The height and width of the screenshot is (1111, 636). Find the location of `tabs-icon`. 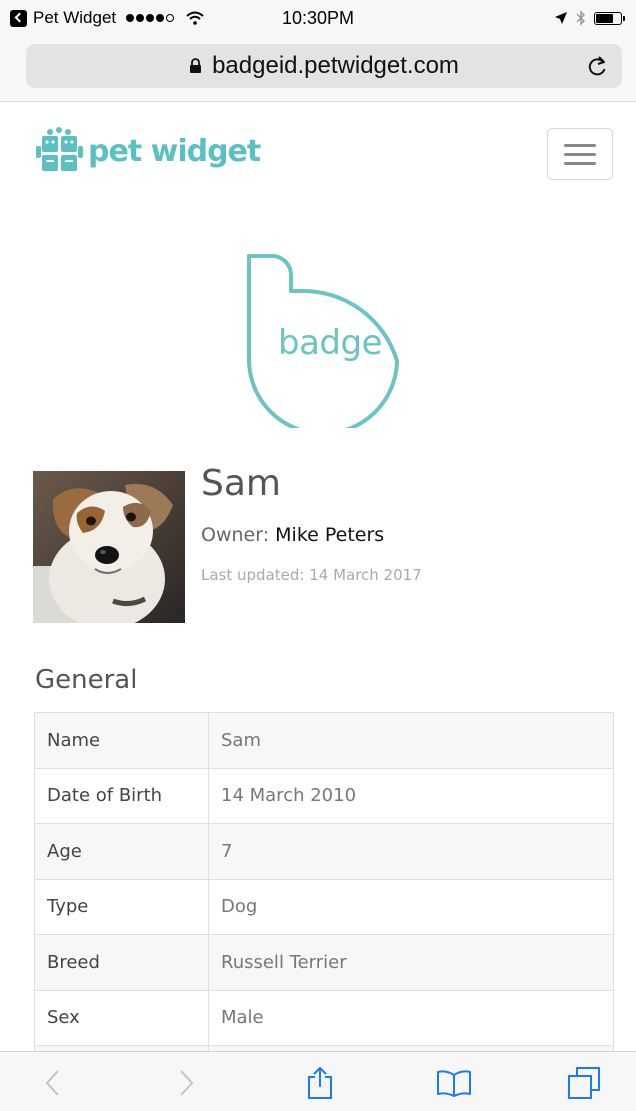

tabs-icon is located at coordinates (584, 1083).